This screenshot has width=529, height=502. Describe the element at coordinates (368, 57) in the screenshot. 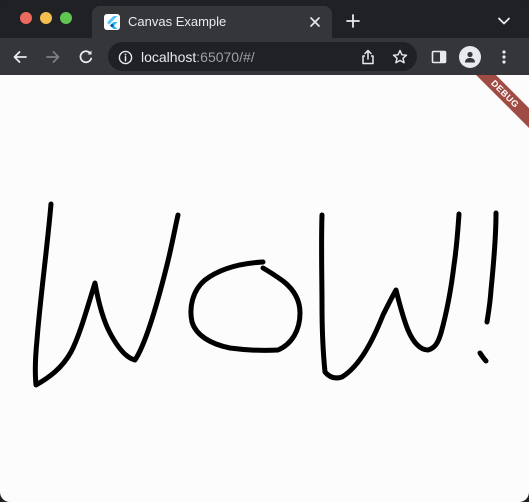

I see `share-icon` at that location.